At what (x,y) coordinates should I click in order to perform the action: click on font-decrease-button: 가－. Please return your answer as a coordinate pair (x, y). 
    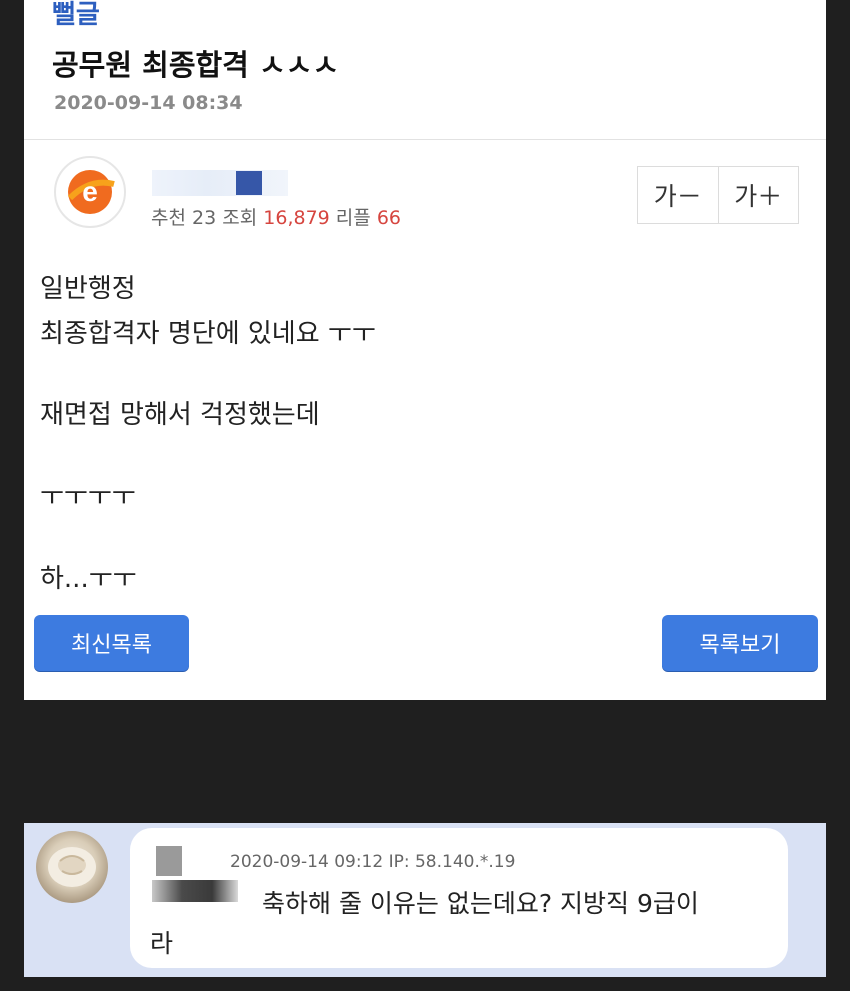
    Looking at the image, I should click on (678, 195).